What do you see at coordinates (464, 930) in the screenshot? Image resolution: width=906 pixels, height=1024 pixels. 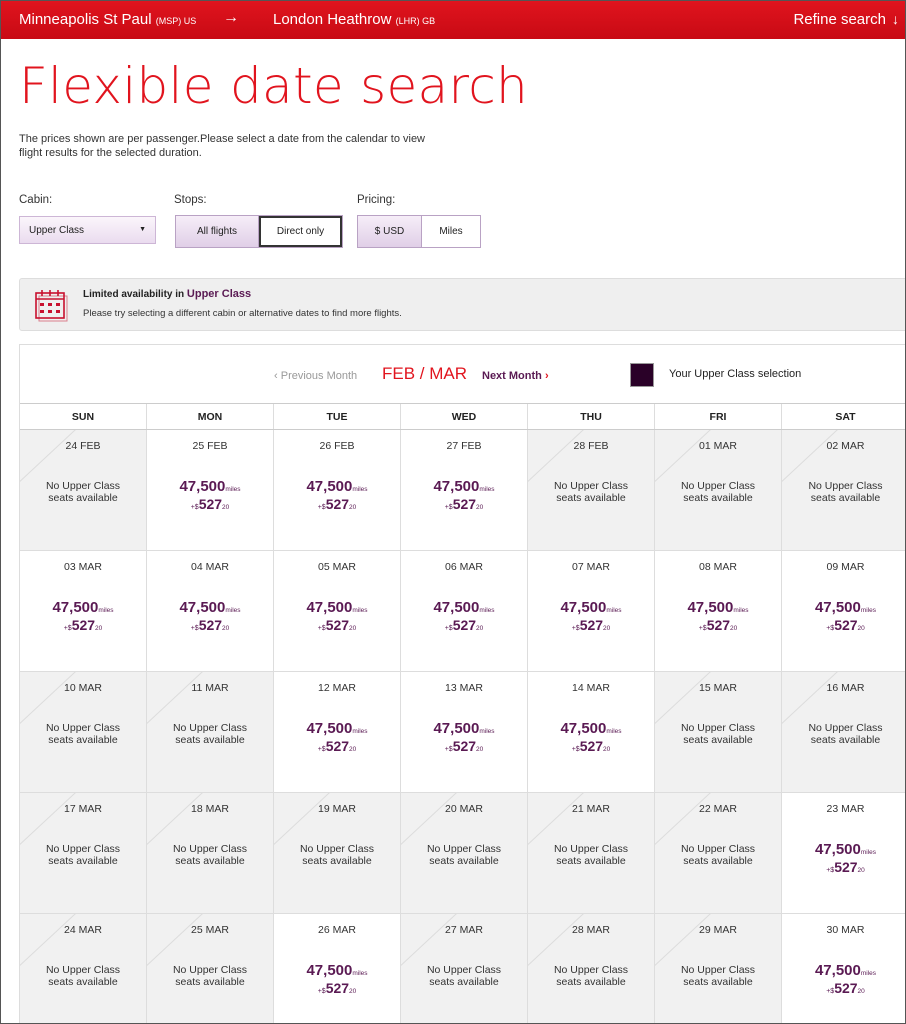 I see `day-date: 27 MAR` at bounding box center [464, 930].